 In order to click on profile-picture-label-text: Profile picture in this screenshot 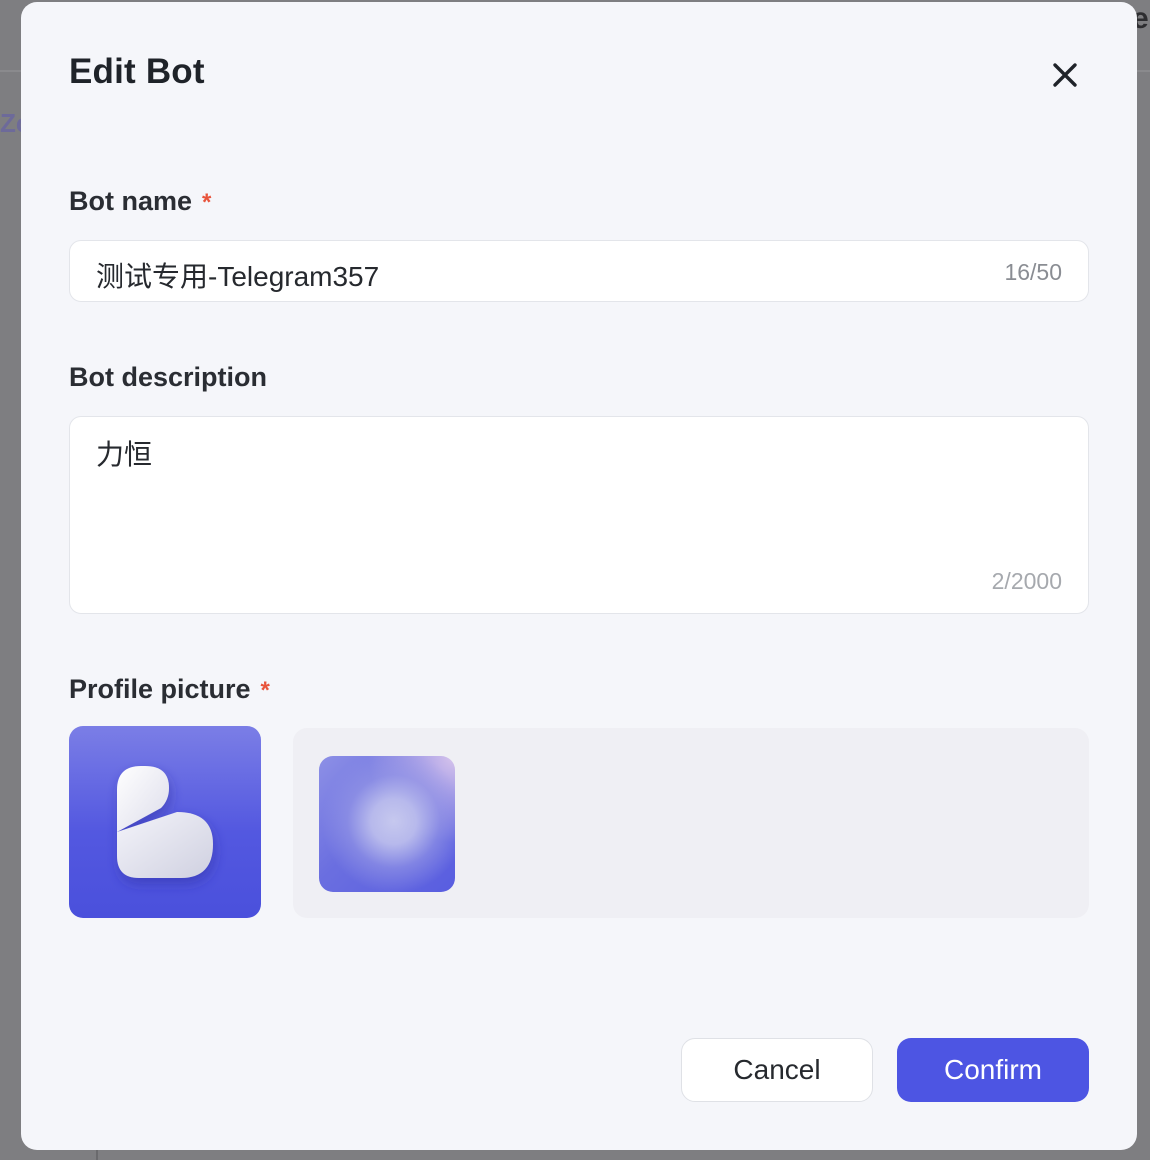, I will do `click(160, 689)`.